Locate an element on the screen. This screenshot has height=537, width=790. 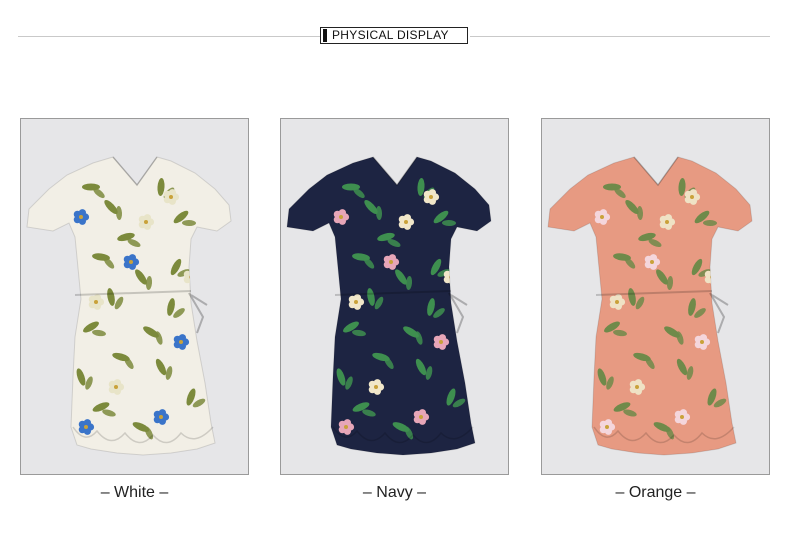
section-title: PHYSICAL DISPLAY is located at coordinates (394, 35).